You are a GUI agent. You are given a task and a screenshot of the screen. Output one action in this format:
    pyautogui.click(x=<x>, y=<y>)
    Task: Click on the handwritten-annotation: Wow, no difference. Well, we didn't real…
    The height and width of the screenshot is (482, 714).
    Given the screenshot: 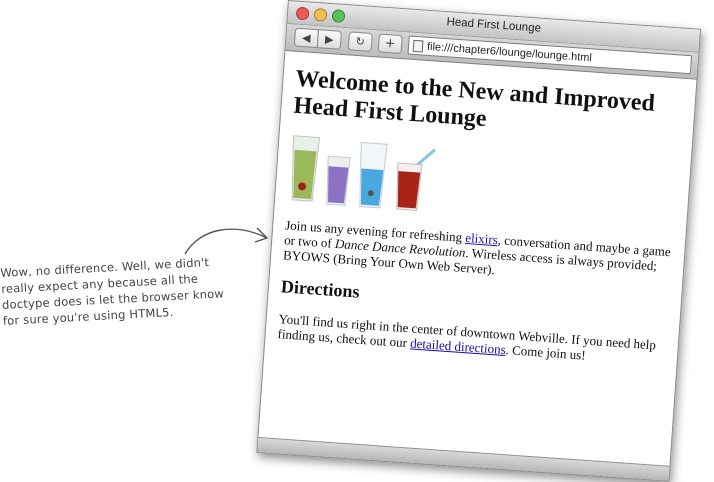 What is the action you would take?
    pyautogui.click(x=131, y=290)
    